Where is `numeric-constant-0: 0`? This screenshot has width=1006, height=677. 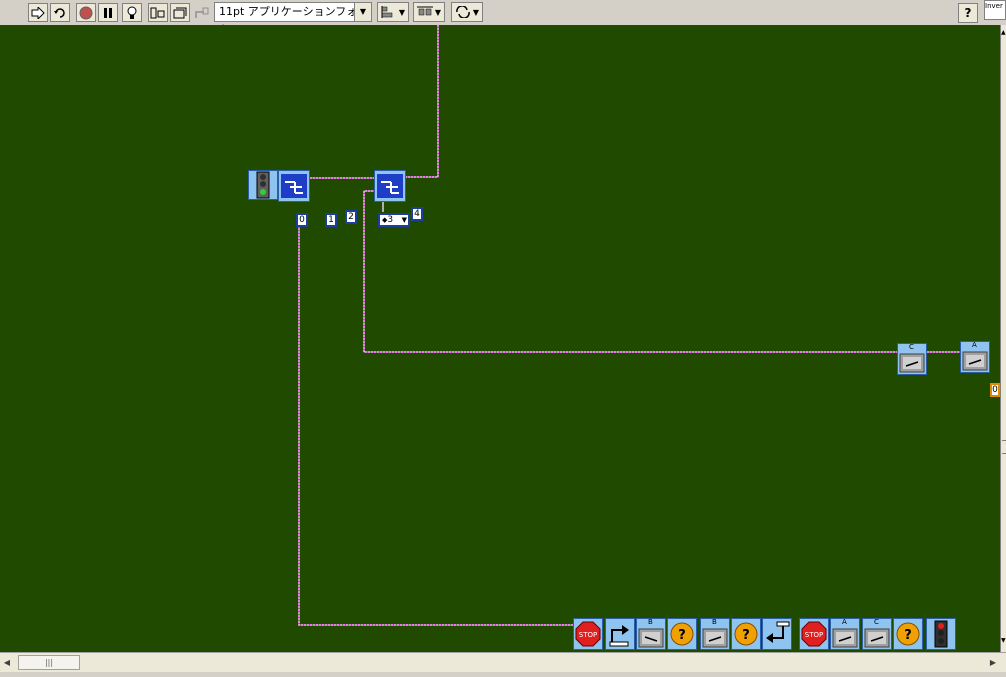 numeric-constant-0: 0 is located at coordinates (302, 220).